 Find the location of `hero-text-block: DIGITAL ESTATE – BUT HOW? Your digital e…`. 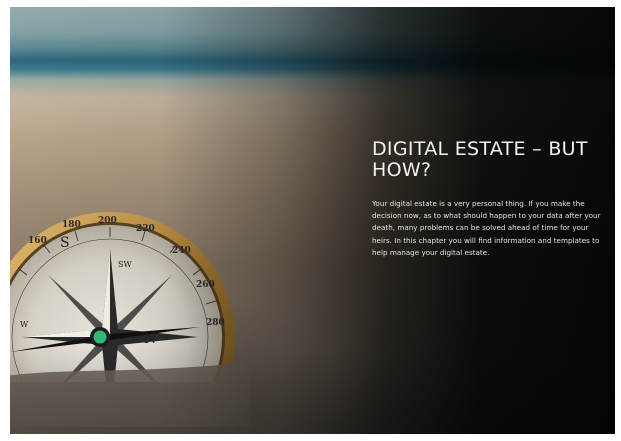

hero-text-block: DIGITAL ESTATE – BUT HOW? Your digital e… is located at coordinates (488, 199).